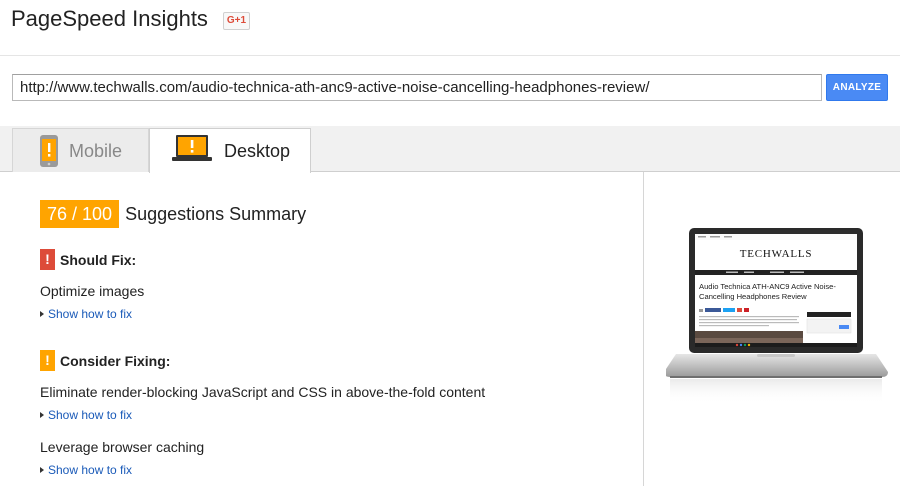 This screenshot has width=900, height=486. I want to click on should-fix-heading: ! Should Fix:, so click(88, 259).